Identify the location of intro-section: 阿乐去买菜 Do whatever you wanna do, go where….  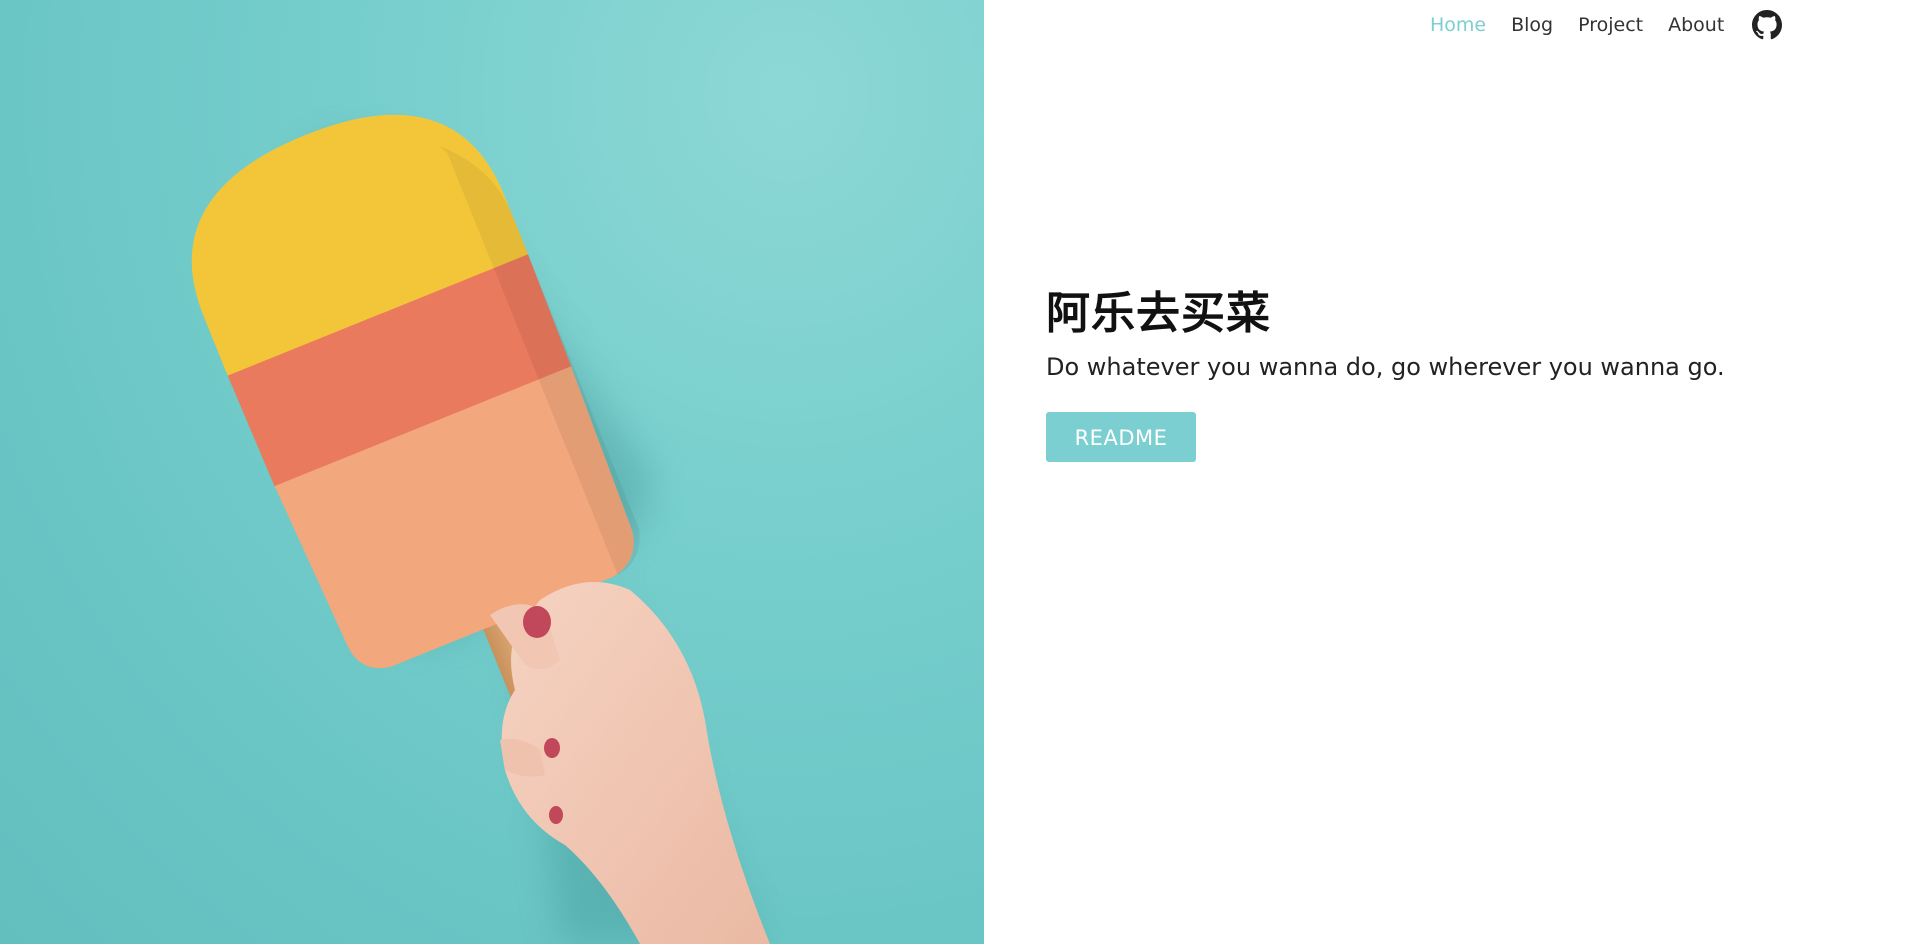
(1446, 374).